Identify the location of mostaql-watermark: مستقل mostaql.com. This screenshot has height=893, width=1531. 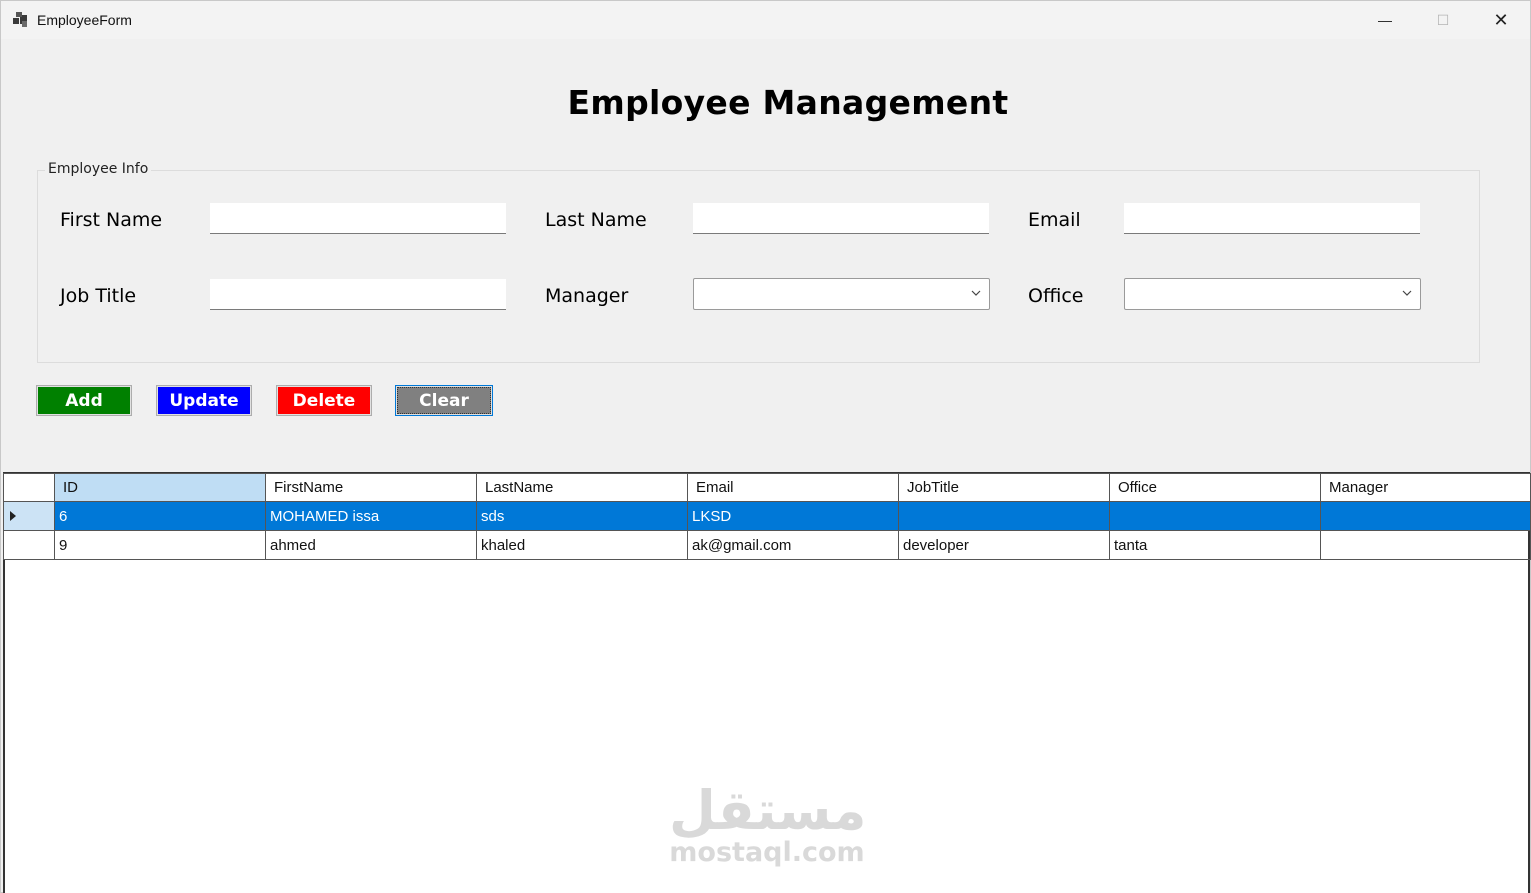
(768, 824).